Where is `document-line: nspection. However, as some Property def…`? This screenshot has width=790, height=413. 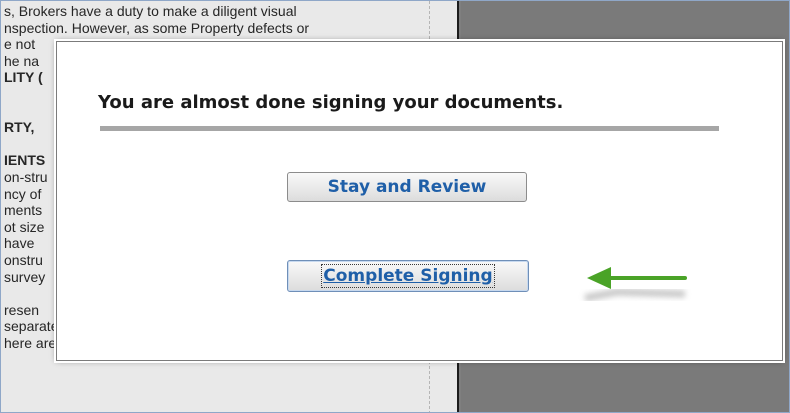
document-line: nspection. However, as some Property def… is located at coordinates (157, 27).